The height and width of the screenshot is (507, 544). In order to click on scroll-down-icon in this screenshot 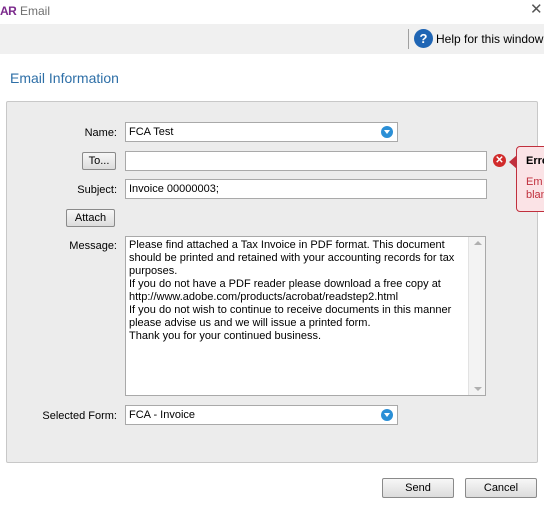, I will do `click(478, 389)`.